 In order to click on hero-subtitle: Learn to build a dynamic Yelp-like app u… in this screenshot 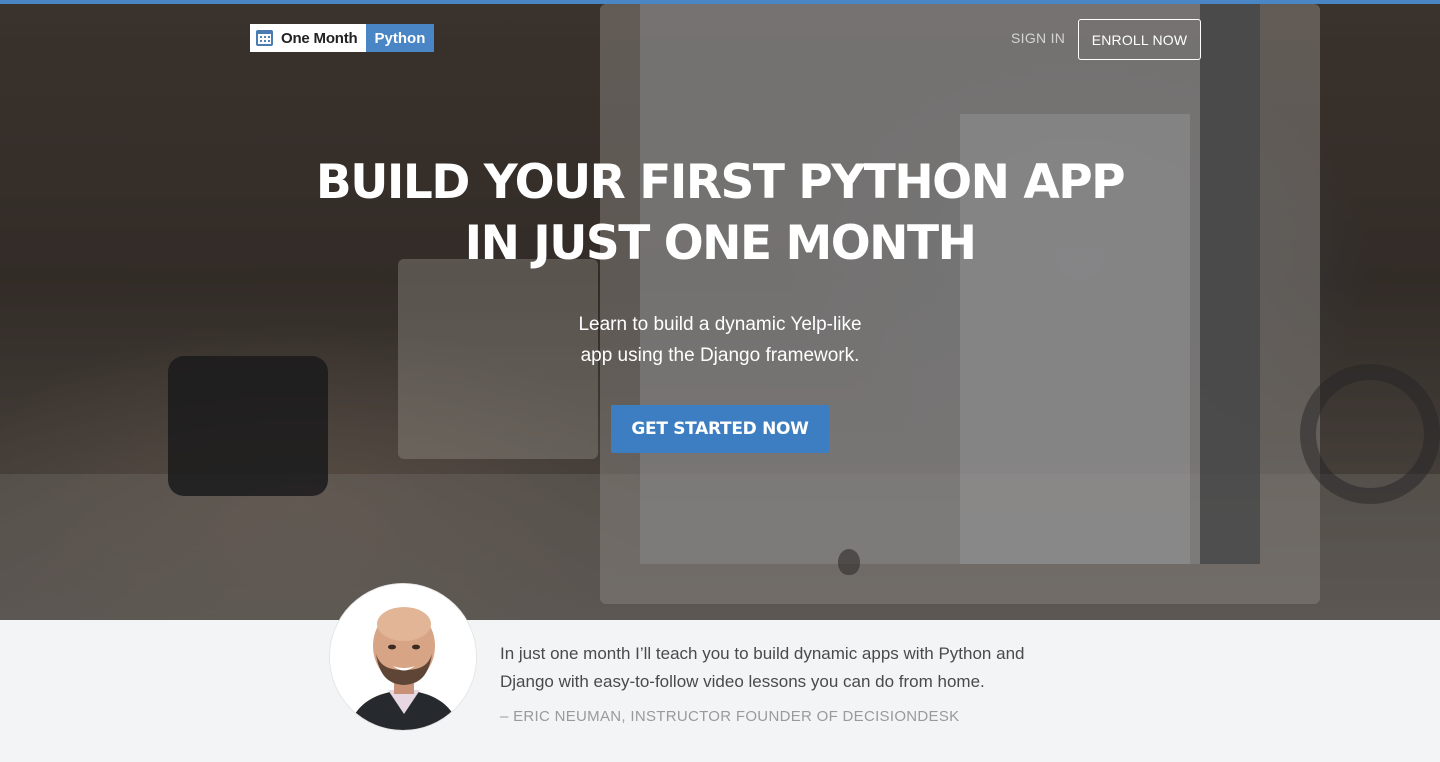, I will do `click(720, 340)`.